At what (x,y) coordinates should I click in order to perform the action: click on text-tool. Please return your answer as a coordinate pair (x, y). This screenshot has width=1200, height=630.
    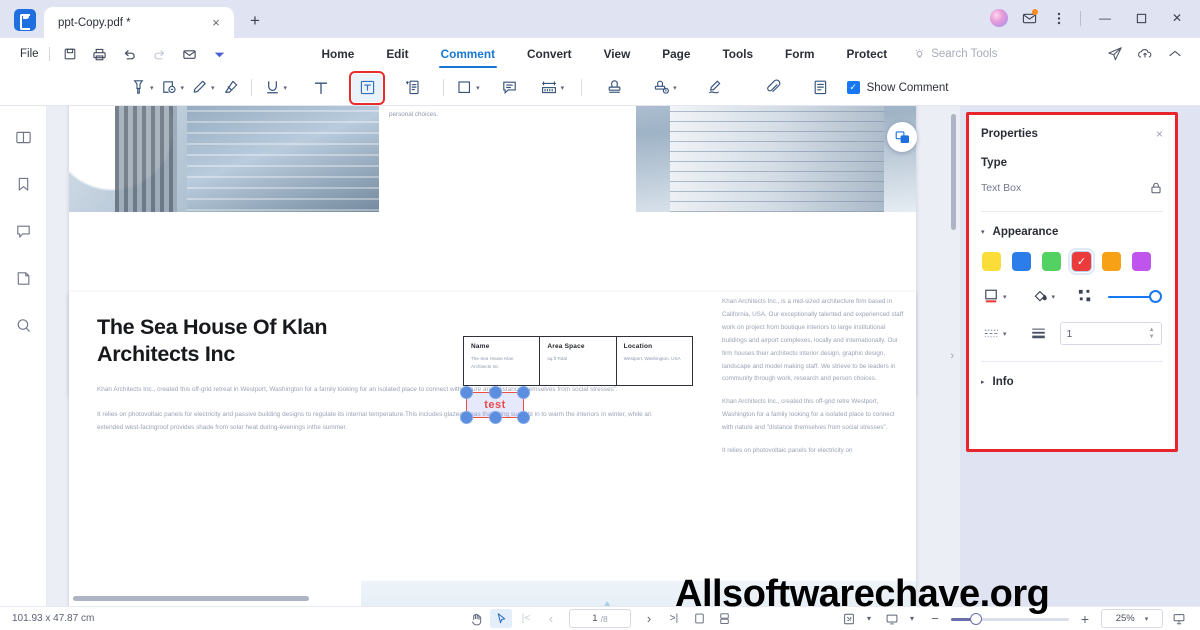
    Looking at the image, I should click on (321, 88).